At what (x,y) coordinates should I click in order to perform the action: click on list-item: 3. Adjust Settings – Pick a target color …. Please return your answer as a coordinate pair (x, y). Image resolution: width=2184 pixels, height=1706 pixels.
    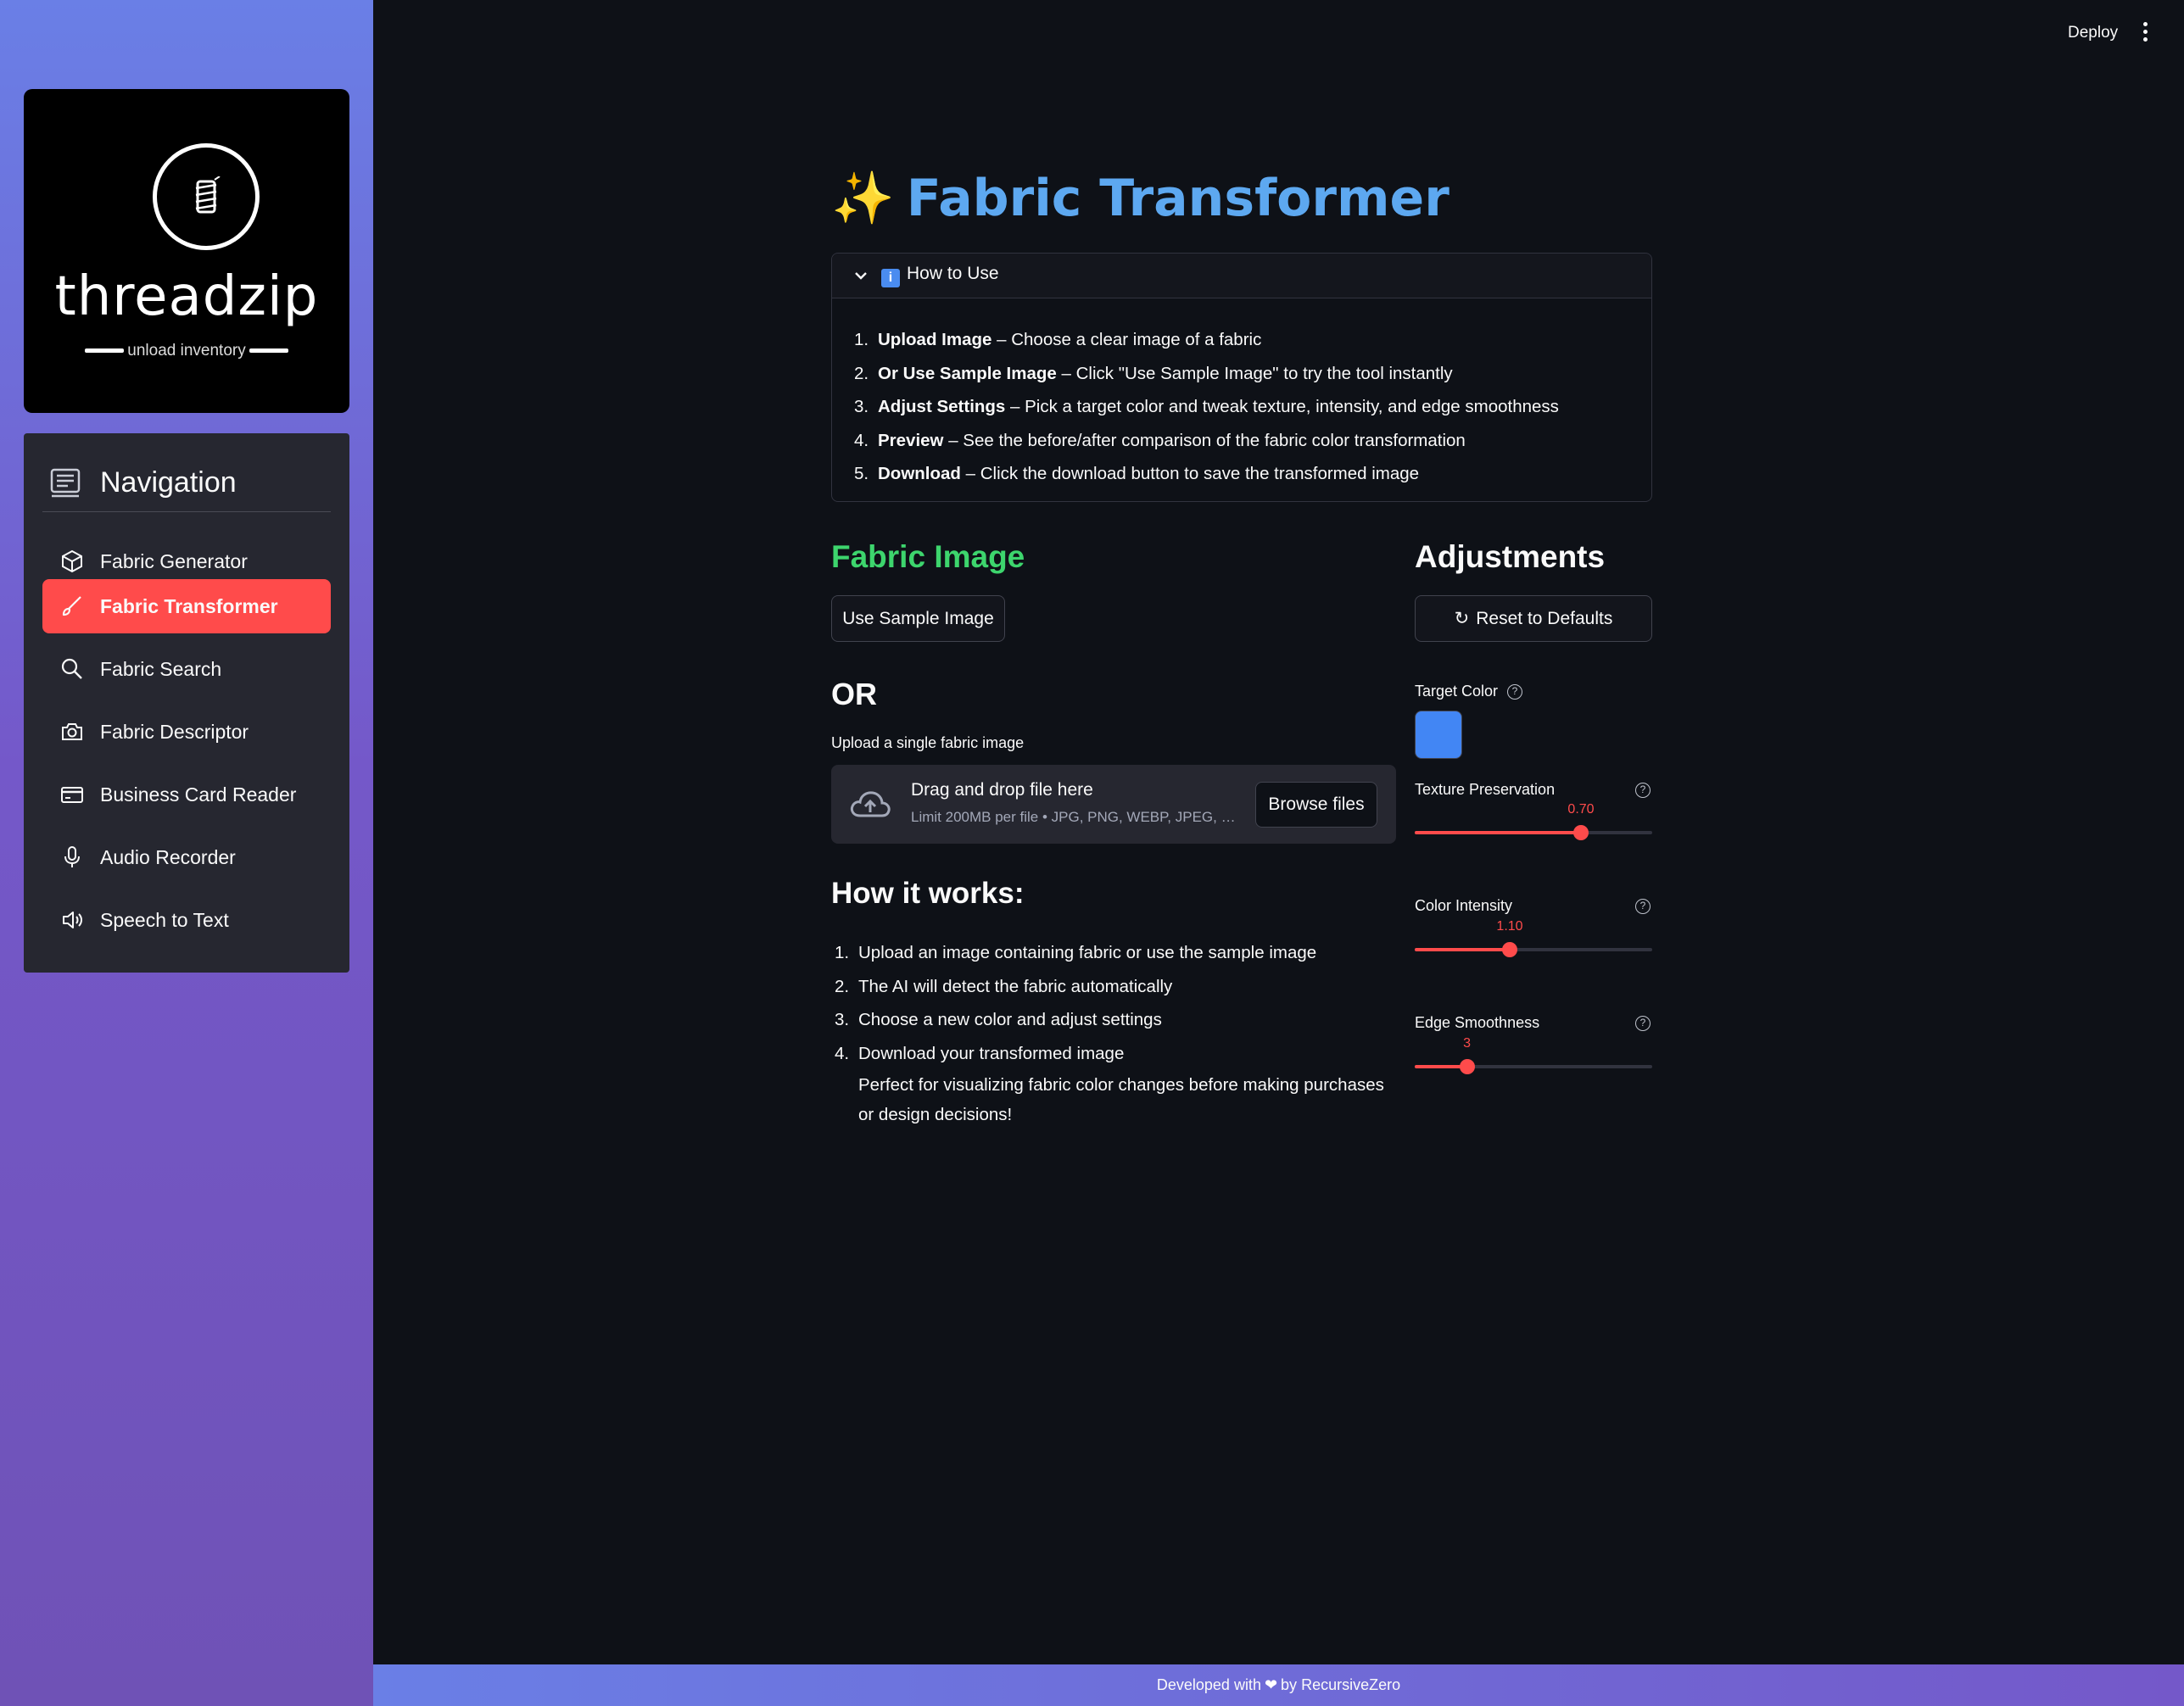
    Looking at the image, I should click on (1206, 406).